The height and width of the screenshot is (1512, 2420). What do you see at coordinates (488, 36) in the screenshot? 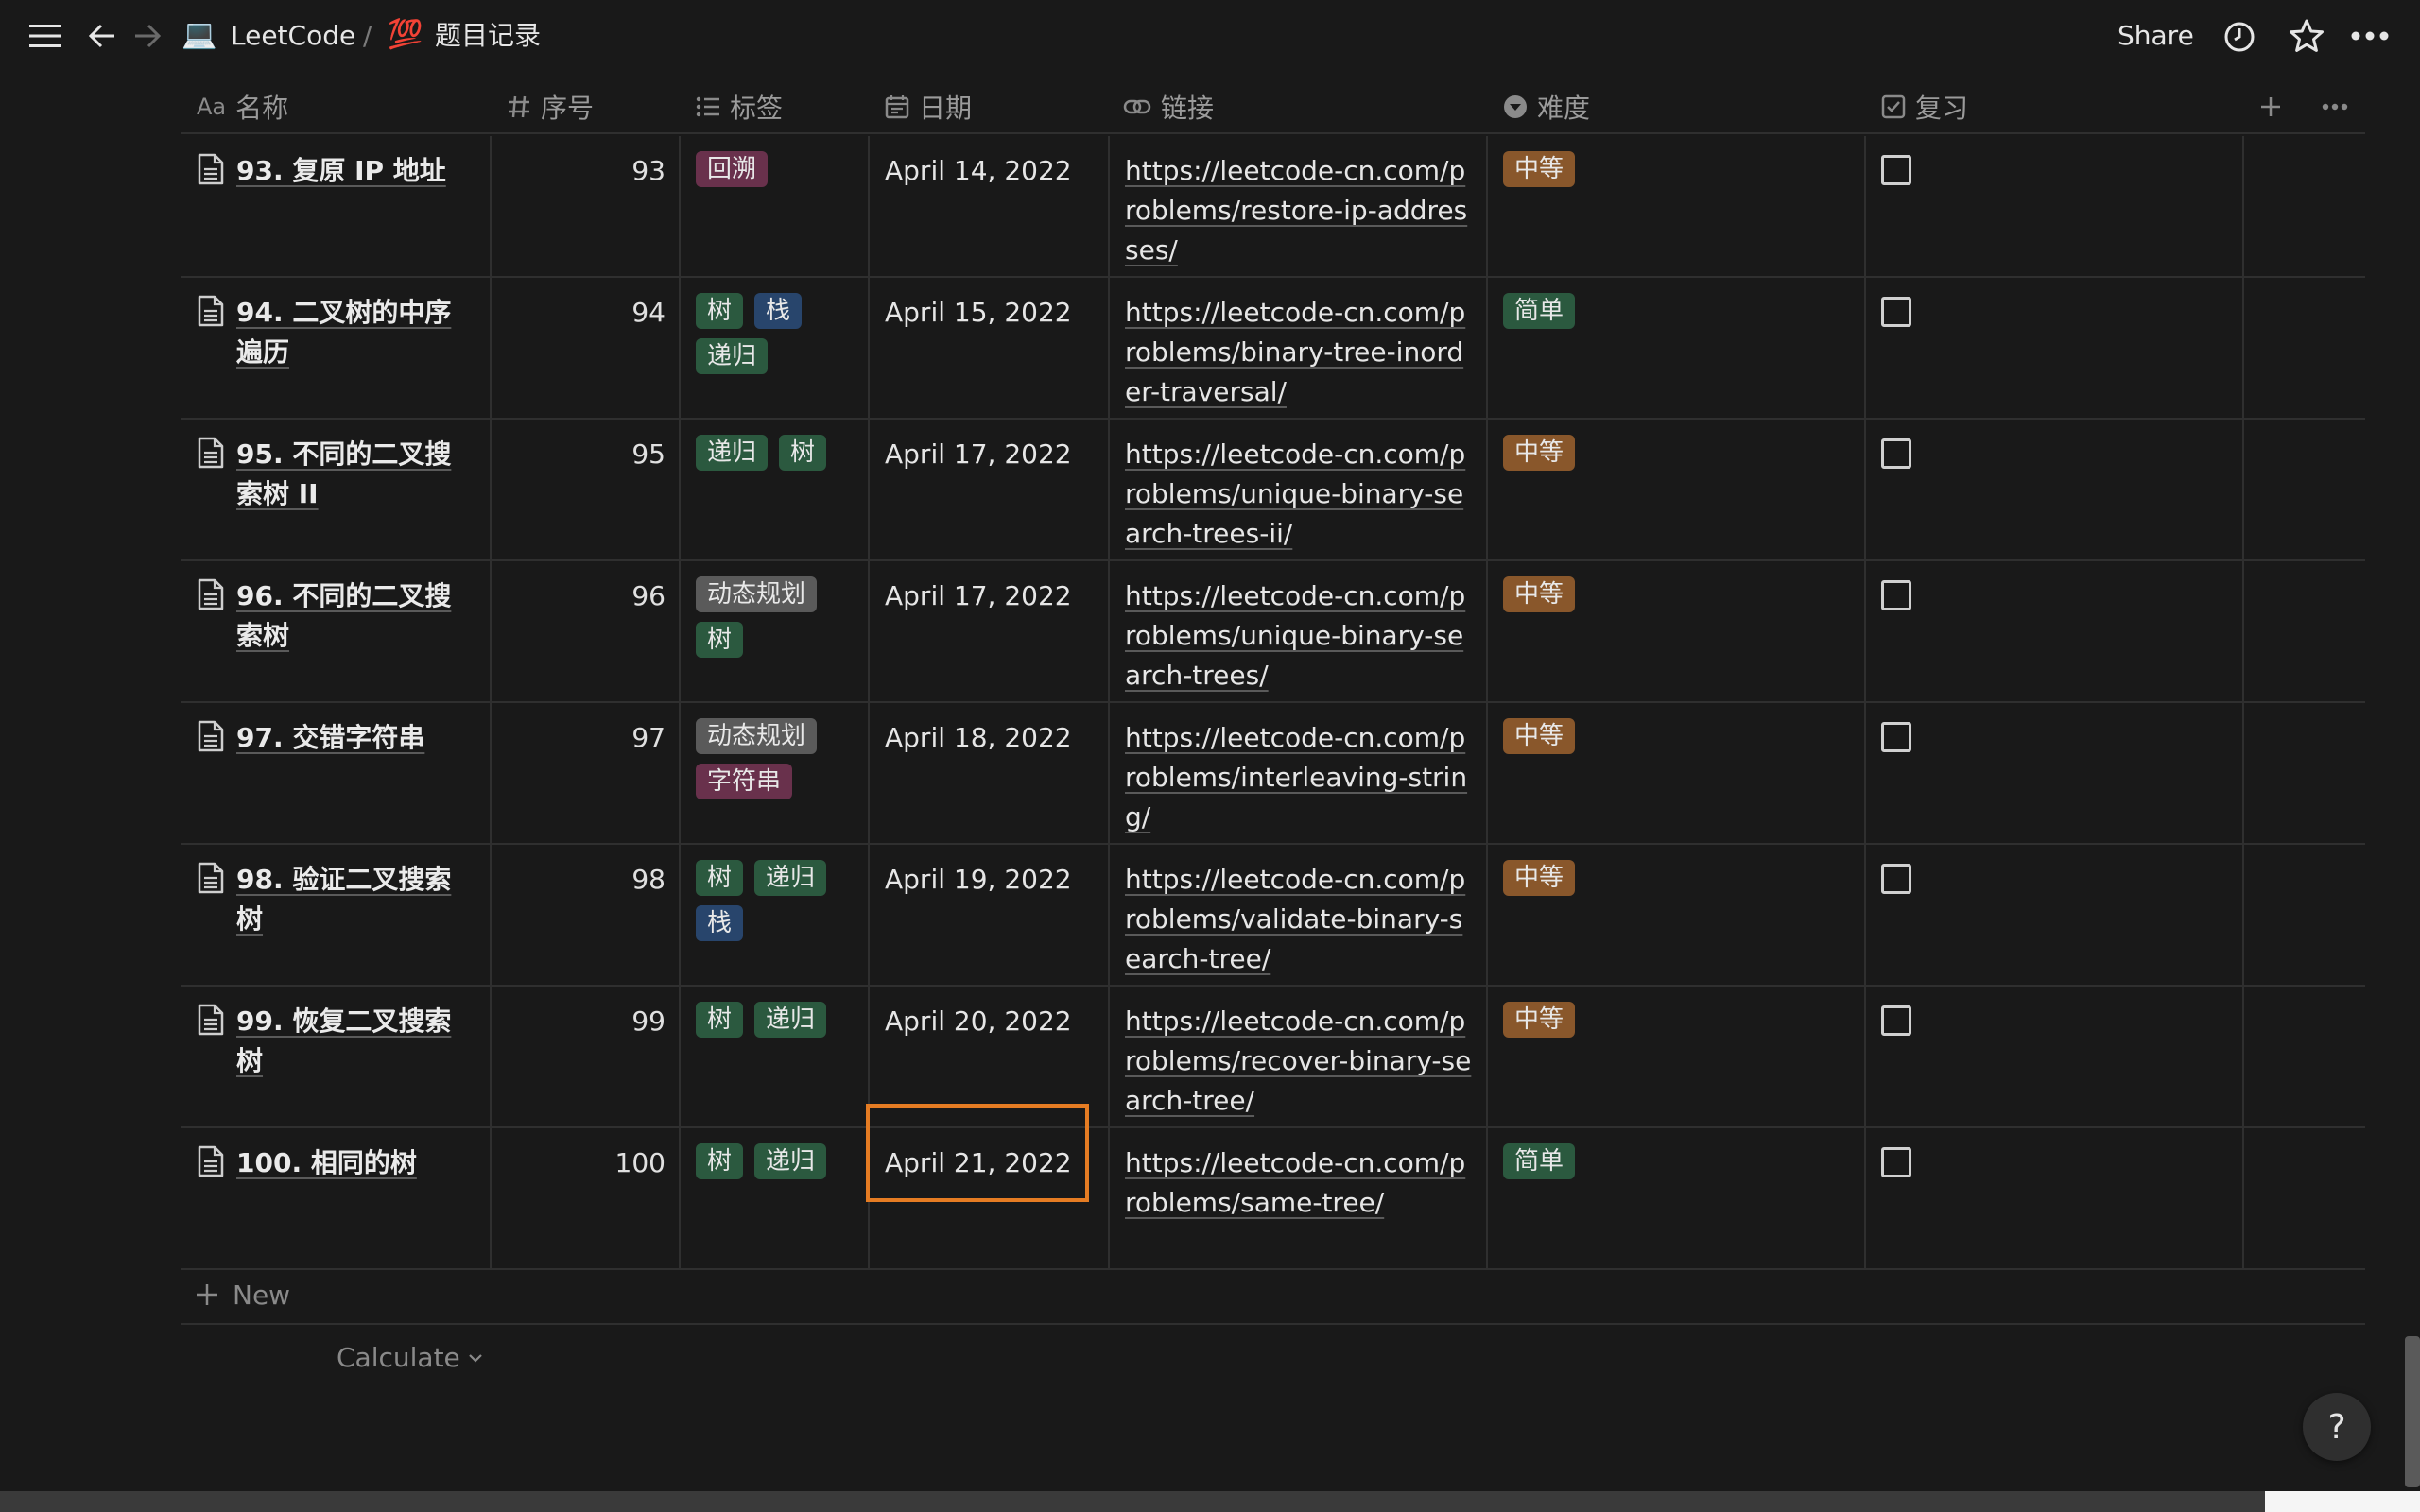
I see `breadcrumb-page-title: 题目记录` at bounding box center [488, 36].